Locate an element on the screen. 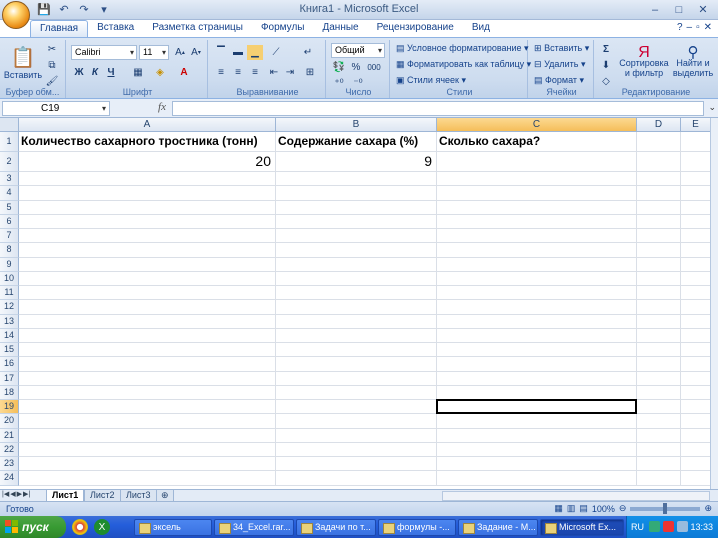 This screenshot has width=718, height=538. next-sheet-icon: ▶ is located at coordinates (19, 494).